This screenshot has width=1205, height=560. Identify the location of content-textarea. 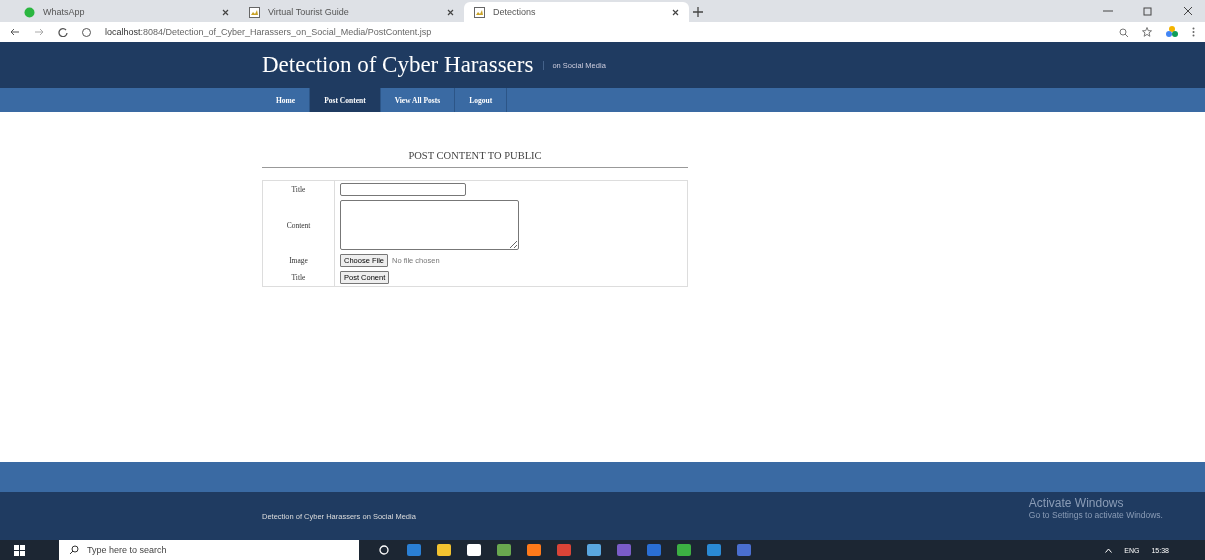
(429, 225).